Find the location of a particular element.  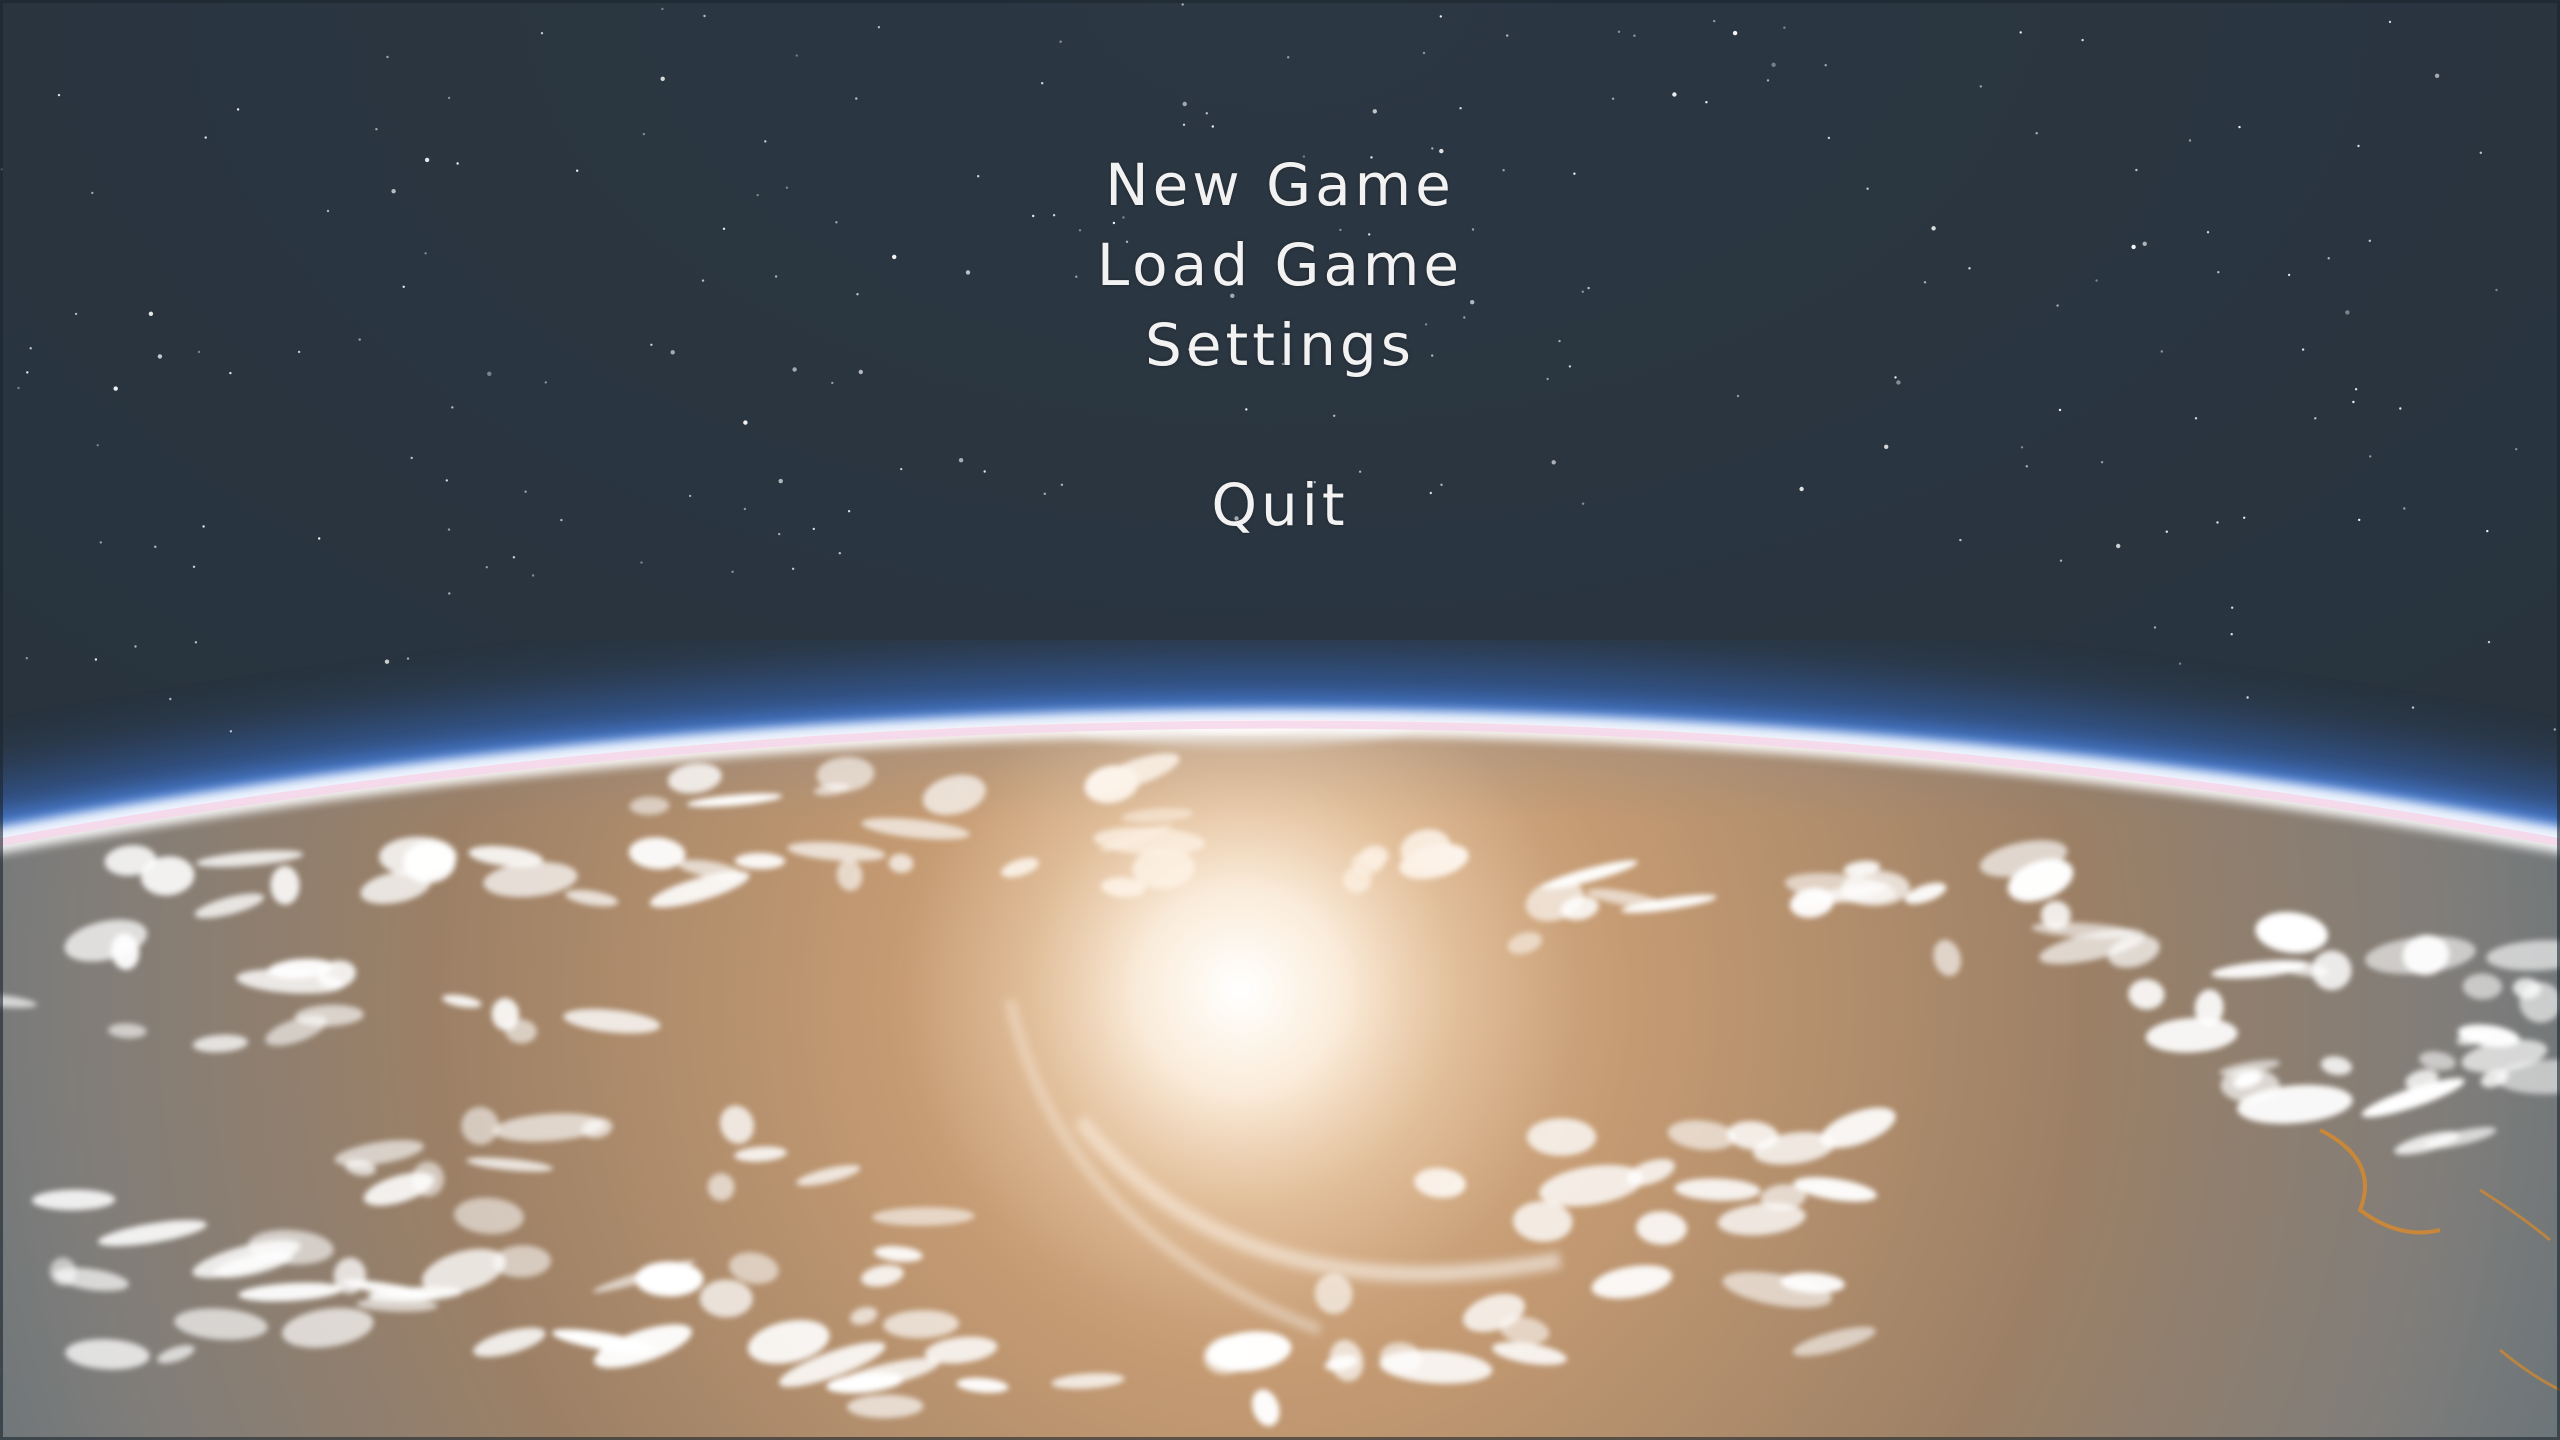

quit-button: Quit is located at coordinates (1279, 505).